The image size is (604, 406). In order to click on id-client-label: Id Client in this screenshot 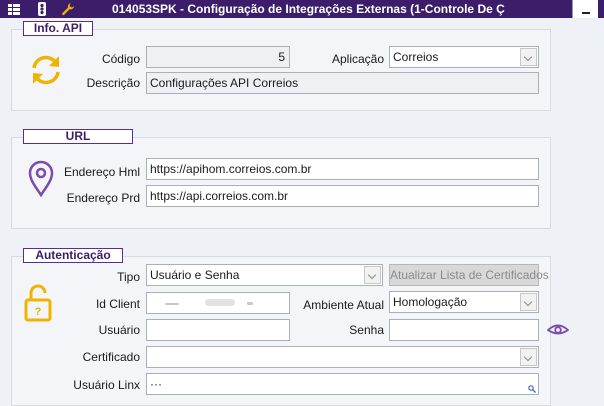, I will do `click(117, 304)`.